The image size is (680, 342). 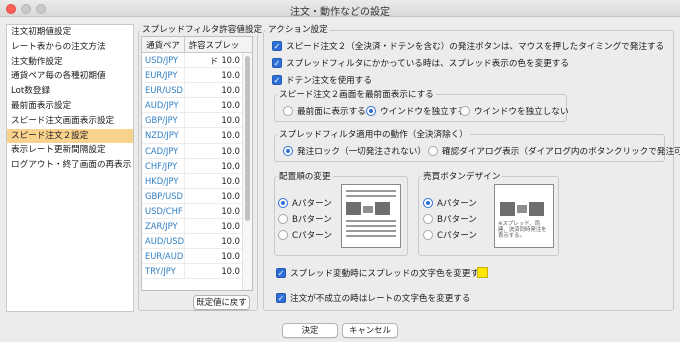 I want to click on table-row: GBP/JPY 10.0, so click(x=197, y=121).